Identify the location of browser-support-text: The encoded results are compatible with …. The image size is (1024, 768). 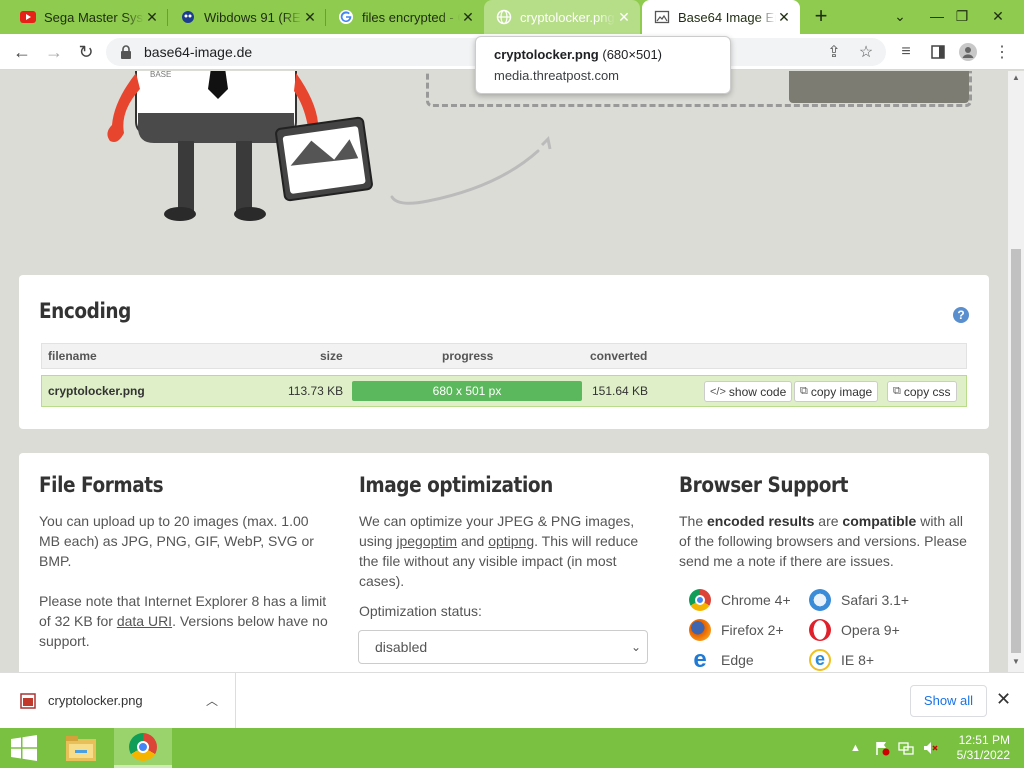
(823, 541).